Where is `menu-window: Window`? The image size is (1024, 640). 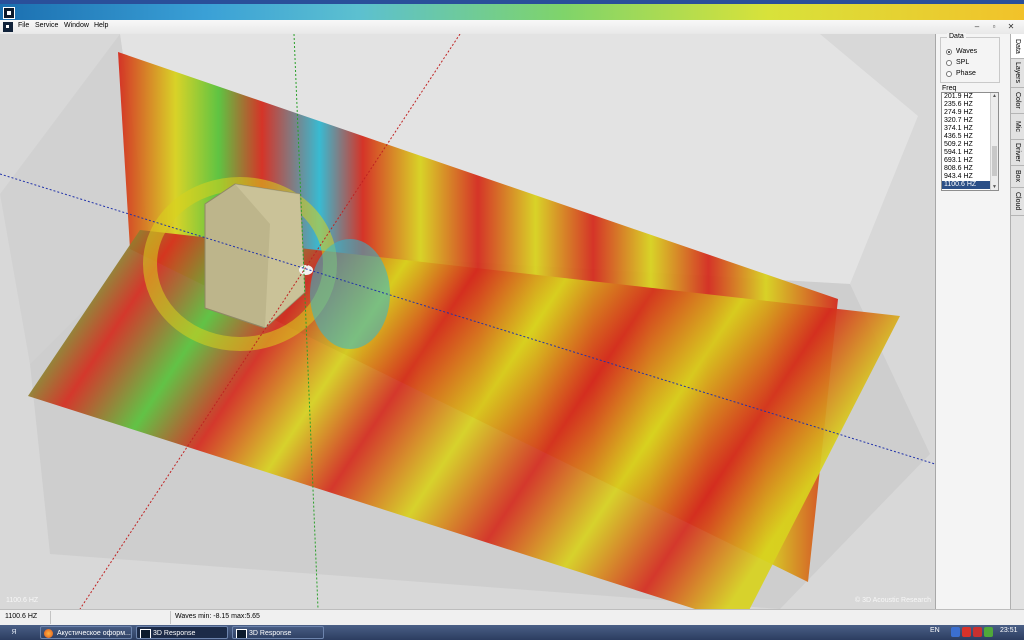
menu-window: Window is located at coordinates (76, 25).